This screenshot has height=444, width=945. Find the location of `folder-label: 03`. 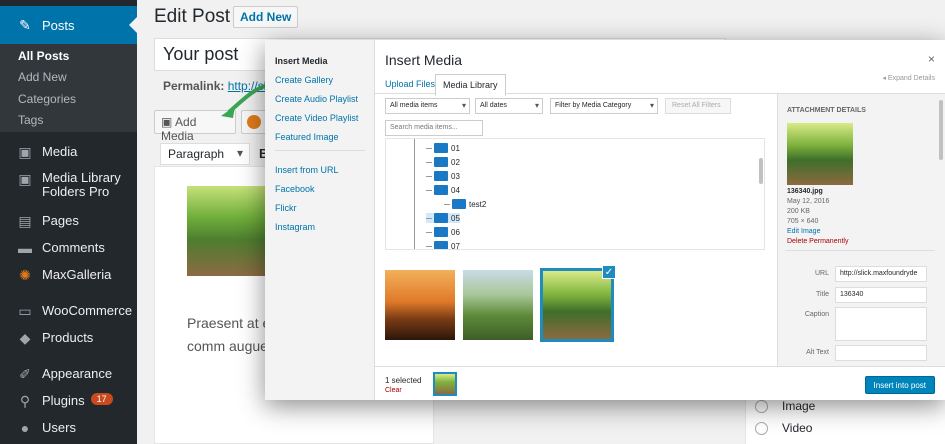

folder-label: 03 is located at coordinates (455, 176).